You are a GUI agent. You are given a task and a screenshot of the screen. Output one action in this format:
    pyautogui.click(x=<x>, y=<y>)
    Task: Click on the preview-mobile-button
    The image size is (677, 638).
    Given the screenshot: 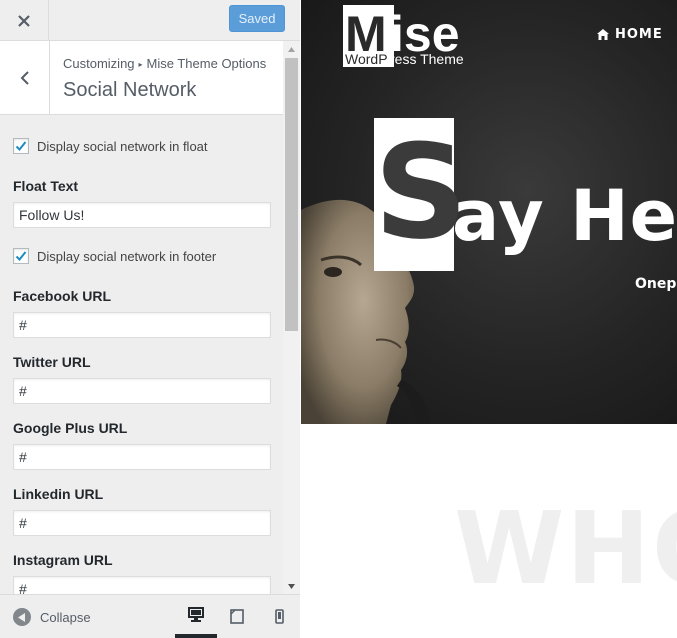 What is the action you would take?
    pyautogui.click(x=279, y=616)
    